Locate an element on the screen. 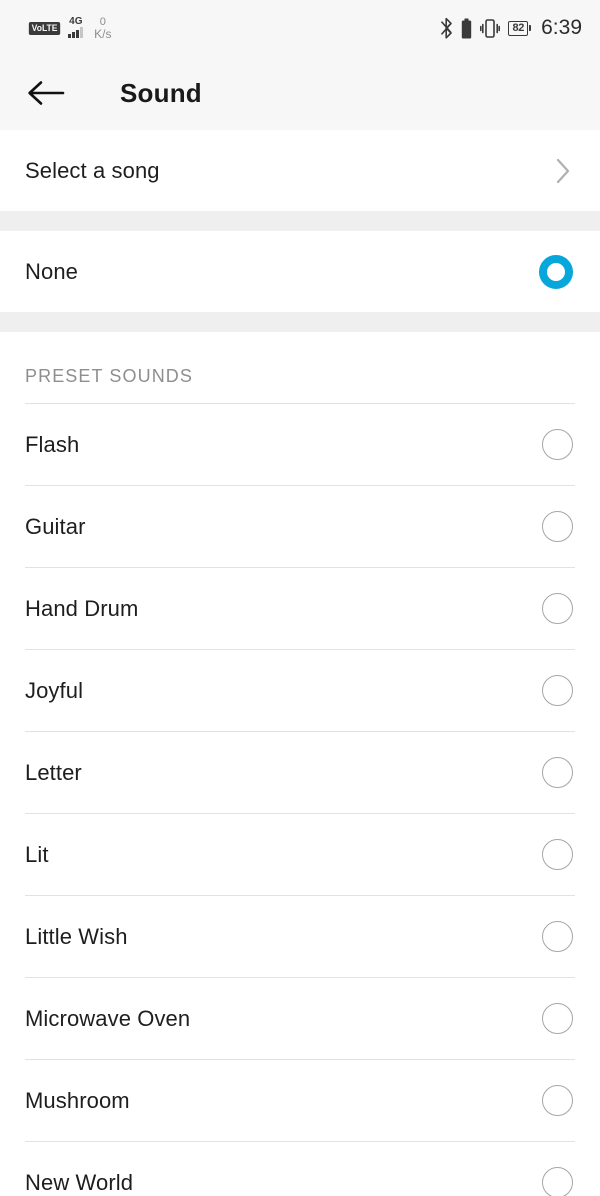 The image size is (600, 1196). network-gen-label: 4G is located at coordinates (76, 21).